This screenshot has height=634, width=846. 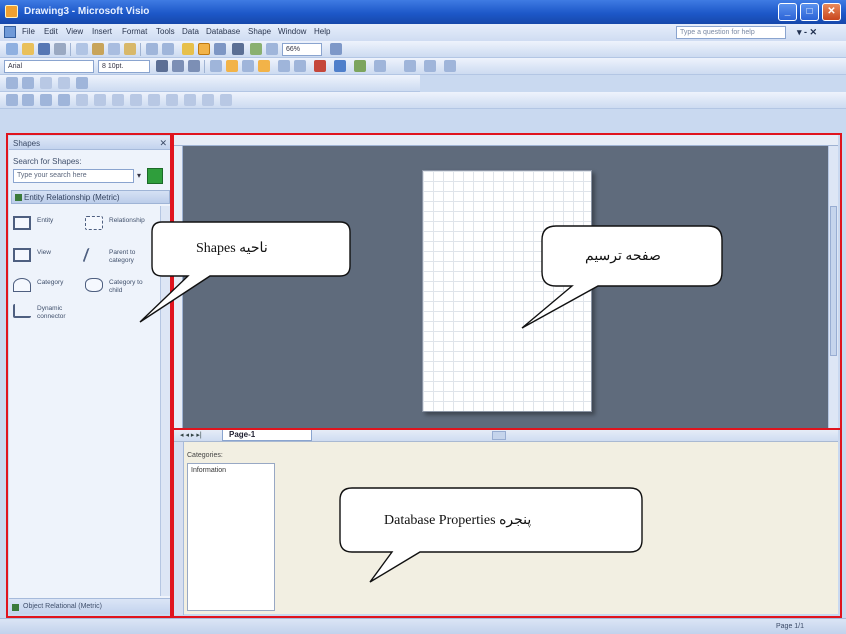 What do you see at coordinates (320, 66) in the screenshot?
I see `font-color-icon` at bounding box center [320, 66].